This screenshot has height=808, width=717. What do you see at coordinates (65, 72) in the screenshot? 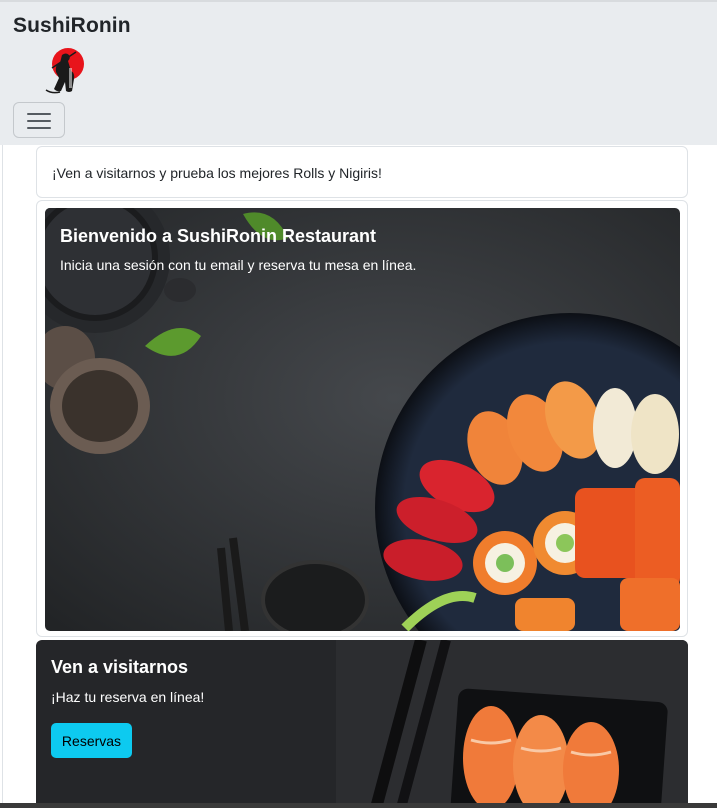
I see `samurai-sun-logo` at bounding box center [65, 72].